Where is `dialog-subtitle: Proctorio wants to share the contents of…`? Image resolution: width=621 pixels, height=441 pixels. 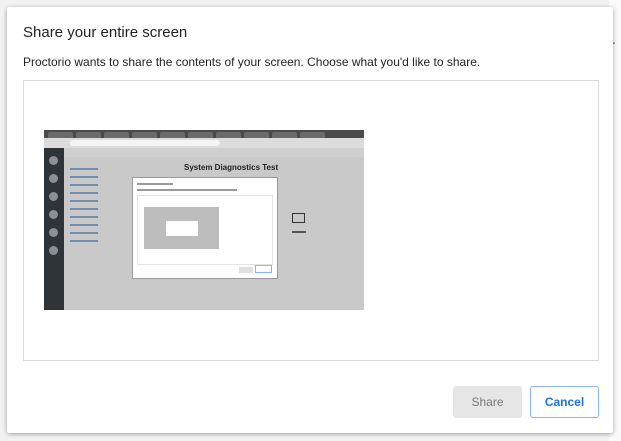 dialog-subtitle: Proctorio wants to share the contents of… is located at coordinates (252, 62).